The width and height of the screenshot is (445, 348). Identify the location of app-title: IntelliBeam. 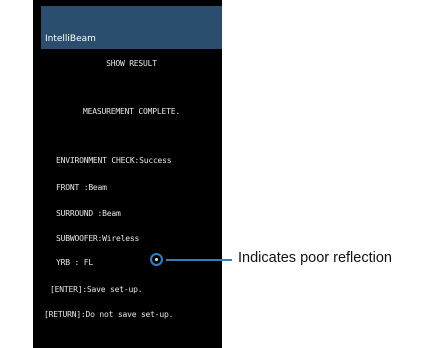
(70, 39).